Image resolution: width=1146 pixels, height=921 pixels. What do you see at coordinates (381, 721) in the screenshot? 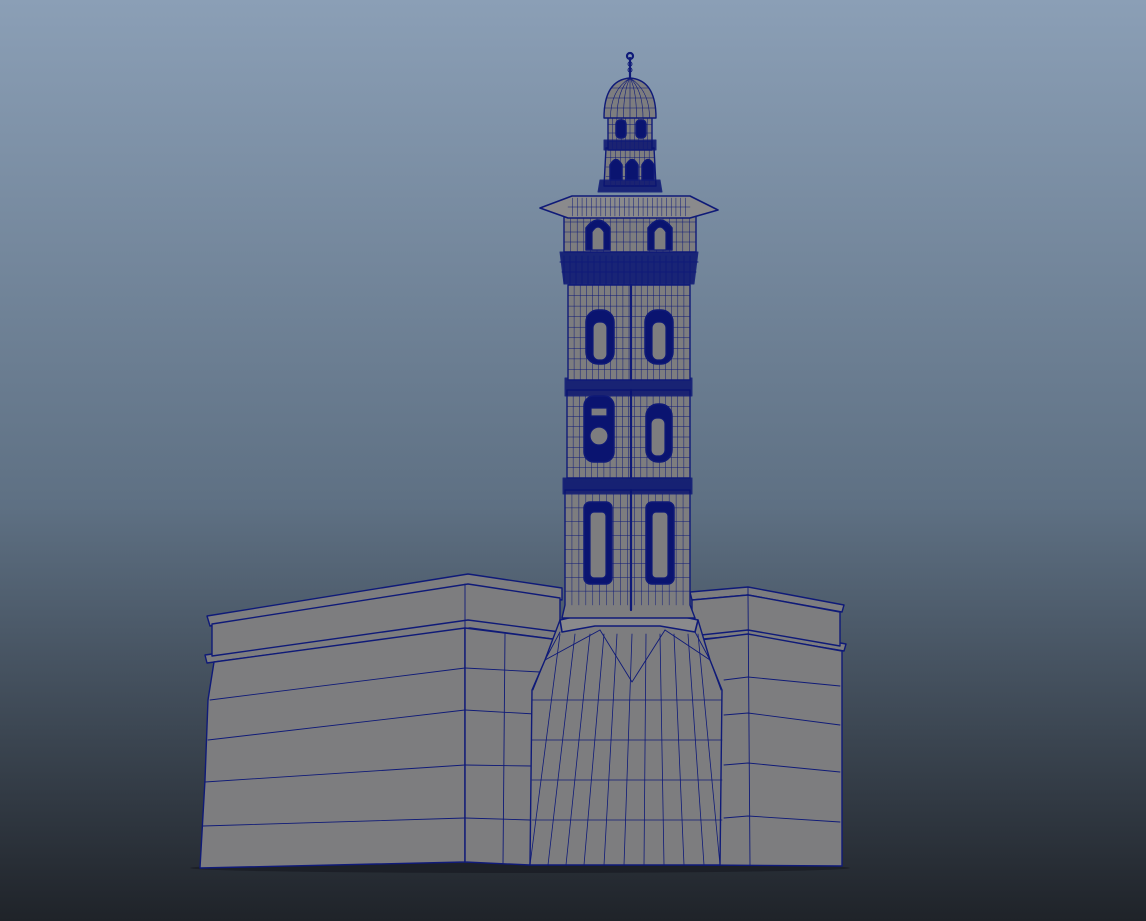
I see `left-wall` at bounding box center [381, 721].